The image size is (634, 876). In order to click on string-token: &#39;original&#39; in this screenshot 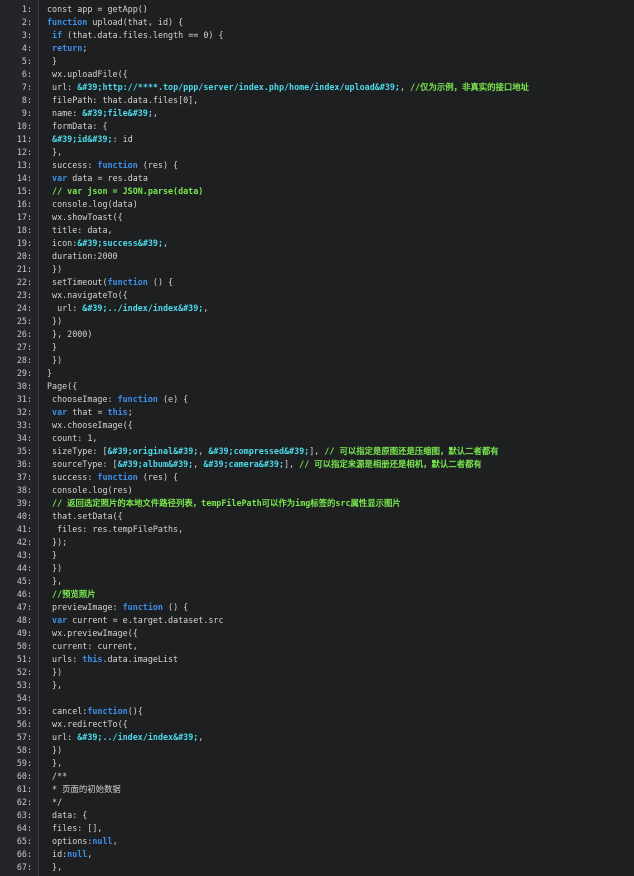, I will do `click(153, 451)`.